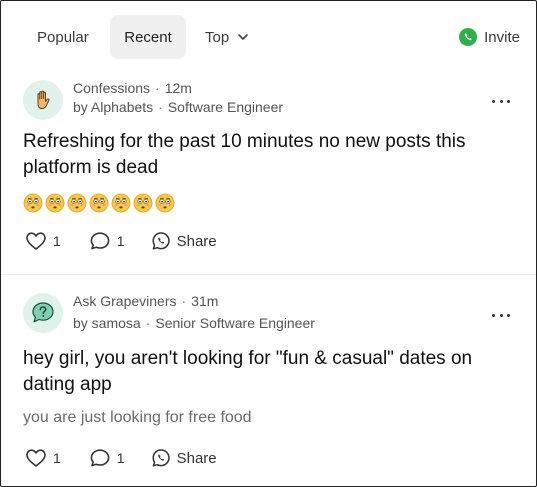 This screenshot has height=487, width=537. Describe the element at coordinates (243, 37) in the screenshot. I see `chevron-down-icon` at that location.